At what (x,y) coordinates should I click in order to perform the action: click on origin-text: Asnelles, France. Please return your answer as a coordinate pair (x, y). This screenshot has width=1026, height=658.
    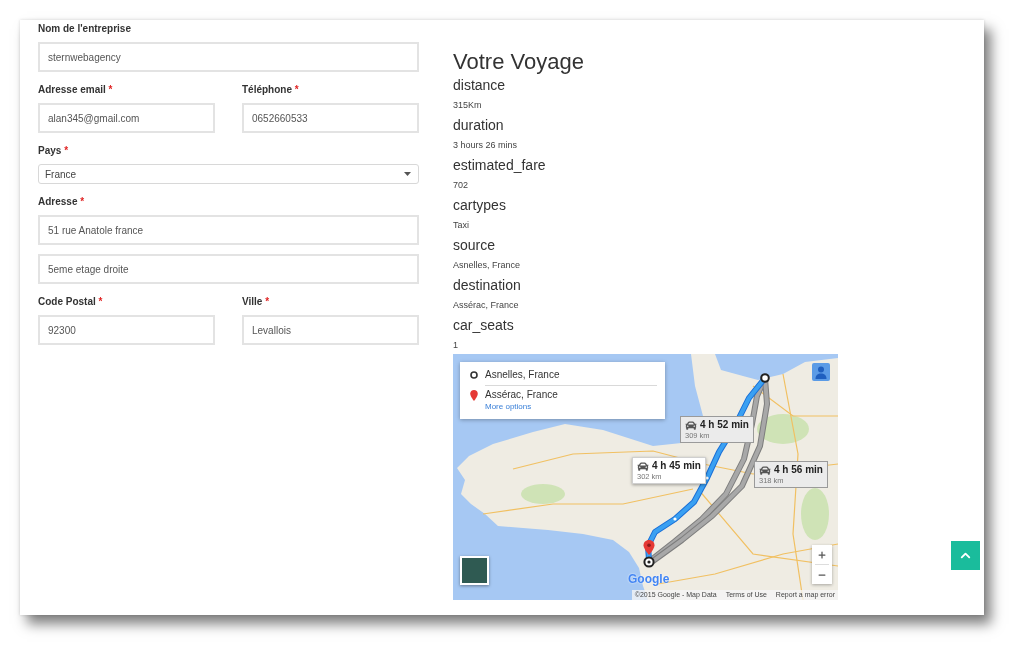
    Looking at the image, I should click on (522, 375).